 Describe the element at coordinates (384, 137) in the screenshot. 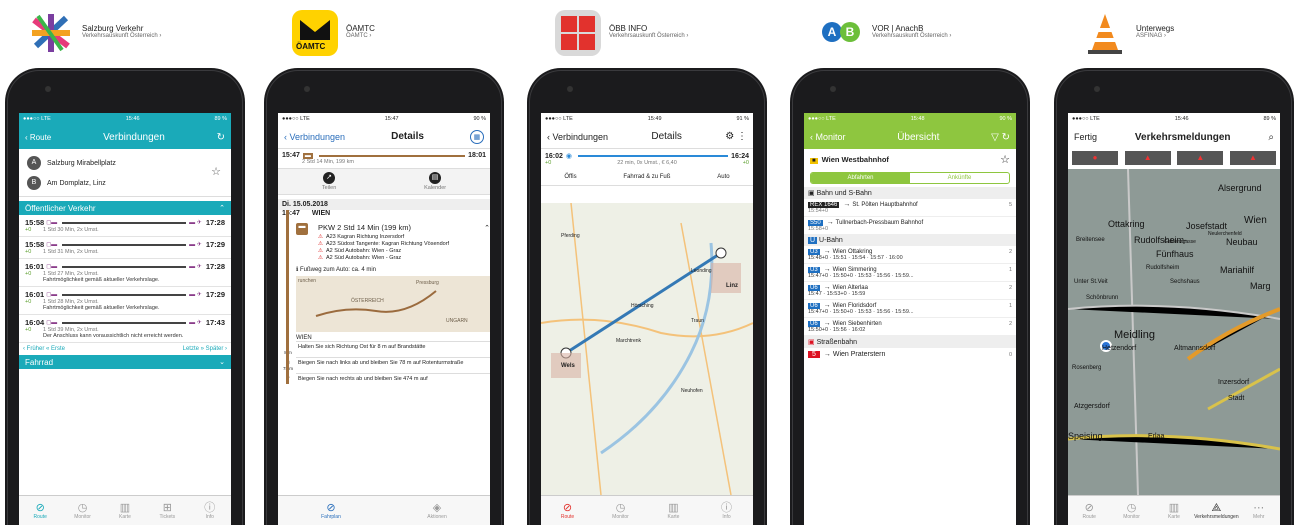

I see `nav-bar: ‹ Verbindungen Details ▦` at that location.